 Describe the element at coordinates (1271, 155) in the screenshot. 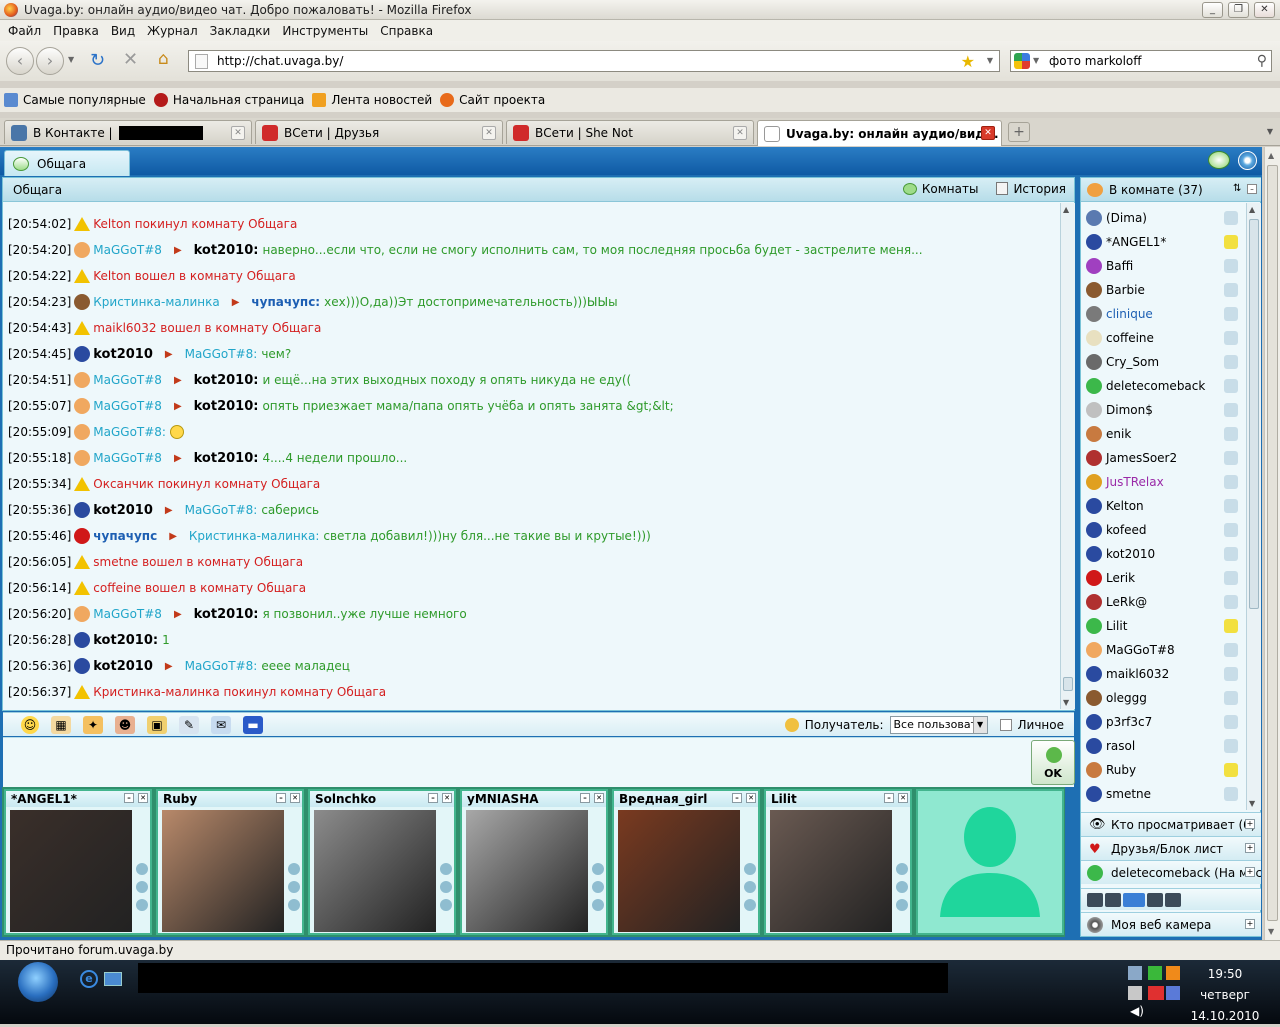

I see `scroll-up-icon: ▲` at that location.